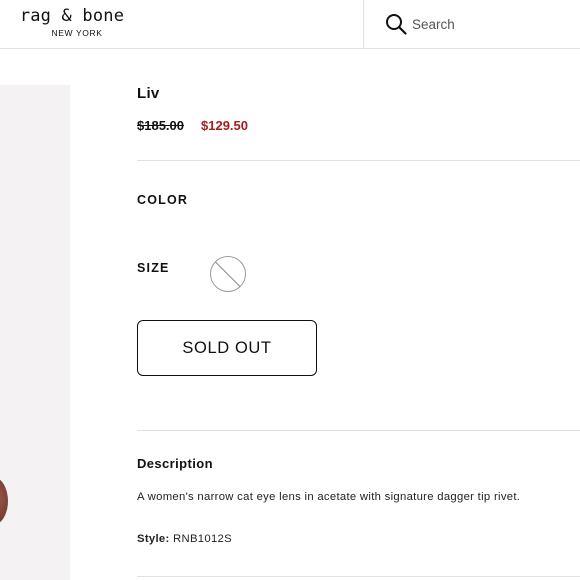  What do you see at coordinates (153, 268) in the screenshot?
I see `size-label: SIZE` at bounding box center [153, 268].